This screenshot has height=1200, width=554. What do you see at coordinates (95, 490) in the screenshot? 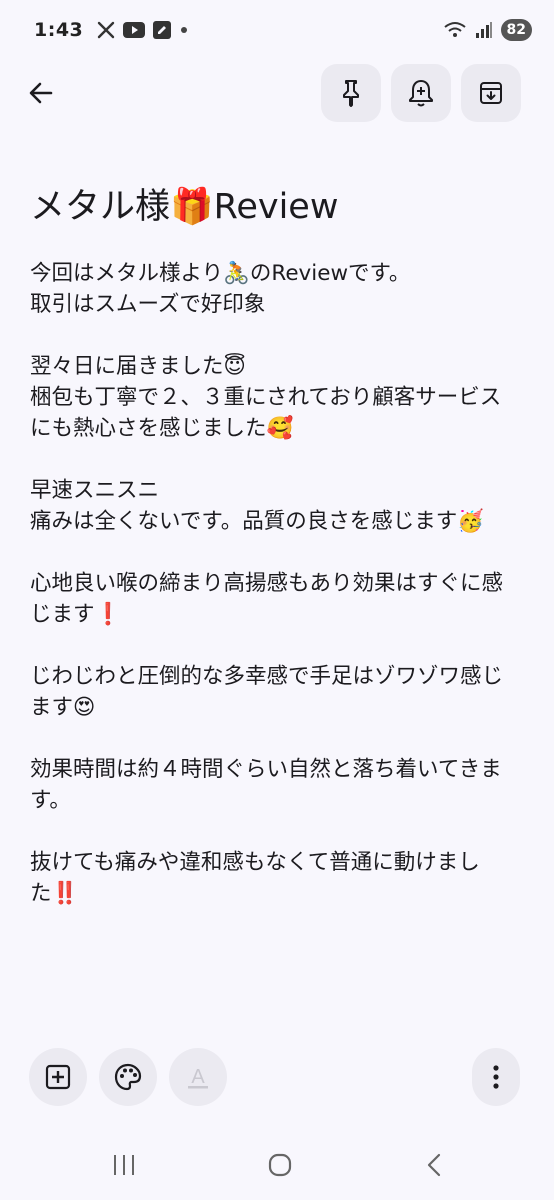
I see `note-line: 早速スニスニ` at bounding box center [95, 490].